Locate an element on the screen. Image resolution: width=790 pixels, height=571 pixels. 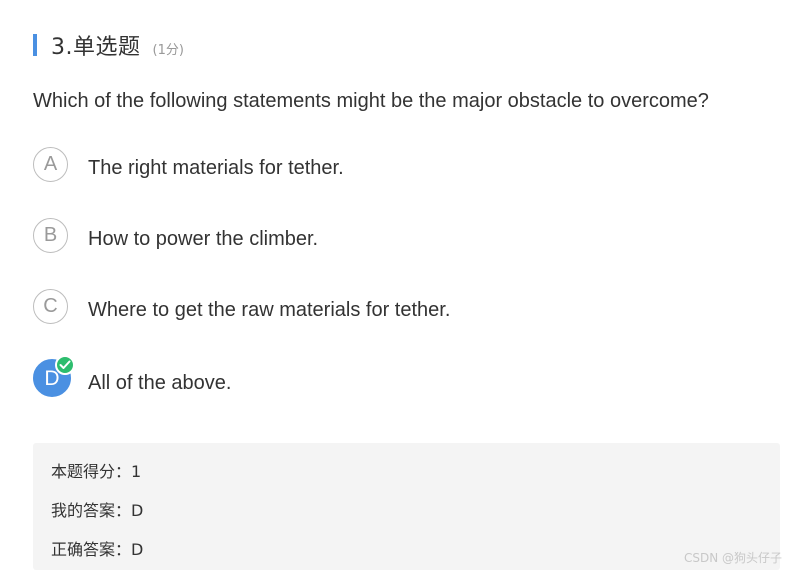
score-line: 本题得分：1 is located at coordinates (96, 471).